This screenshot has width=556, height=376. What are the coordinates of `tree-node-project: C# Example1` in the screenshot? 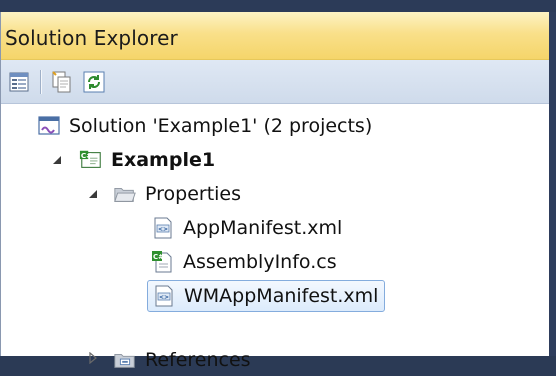 It's located at (147, 160).